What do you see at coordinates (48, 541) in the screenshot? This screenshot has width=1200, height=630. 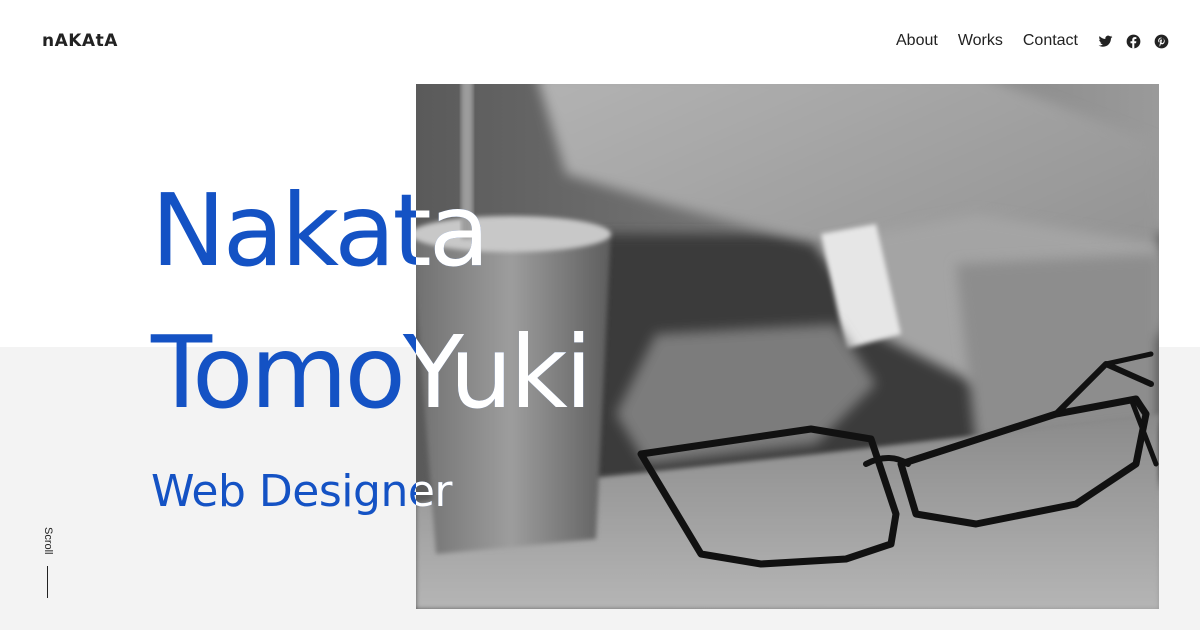 I see `scroll-label: Scroll` at bounding box center [48, 541].